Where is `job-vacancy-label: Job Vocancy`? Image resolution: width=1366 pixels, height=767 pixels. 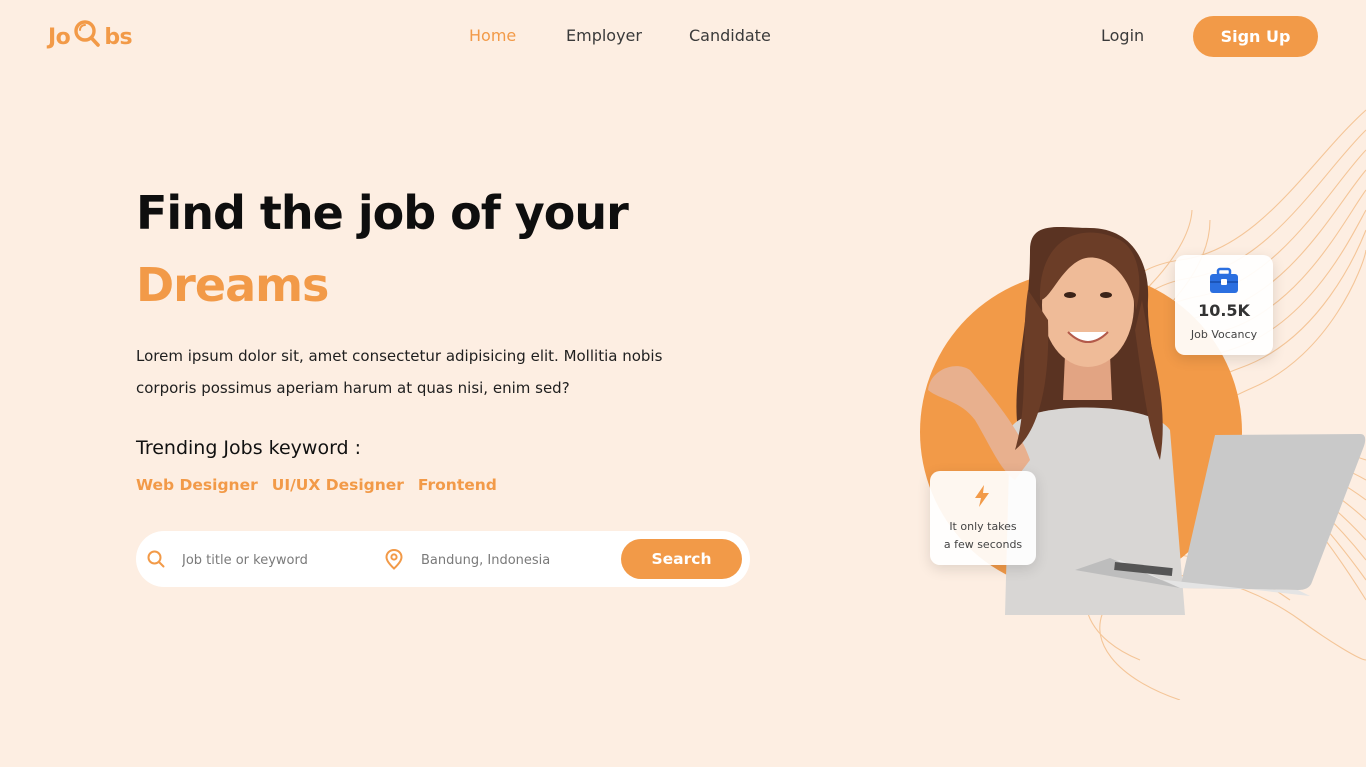 job-vacancy-label: Job Vocancy is located at coordinates (1224, 334).